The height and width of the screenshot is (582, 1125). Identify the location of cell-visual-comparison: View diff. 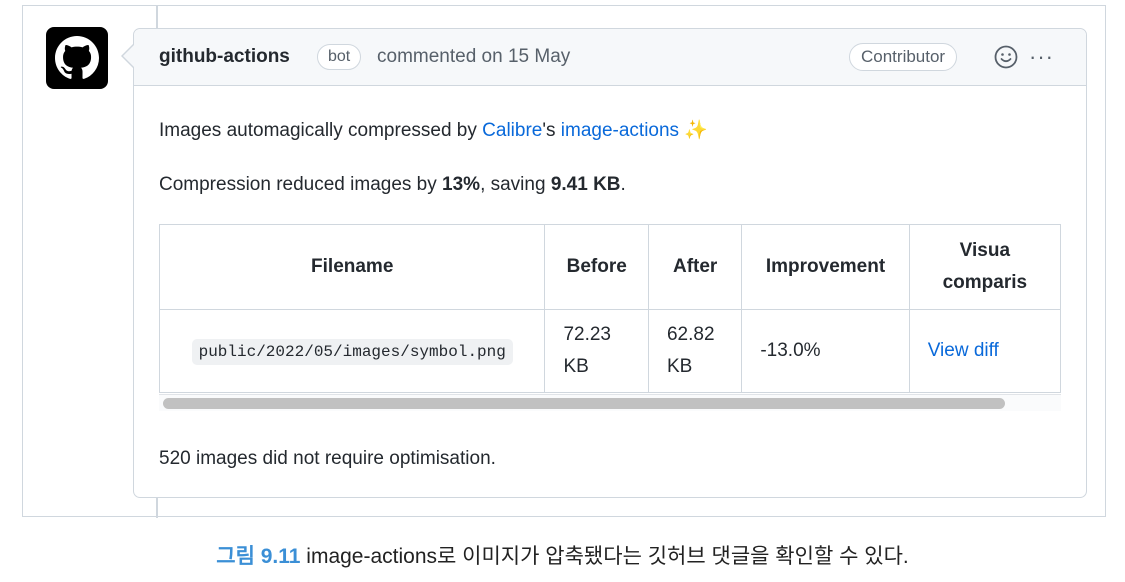
(984, 351).